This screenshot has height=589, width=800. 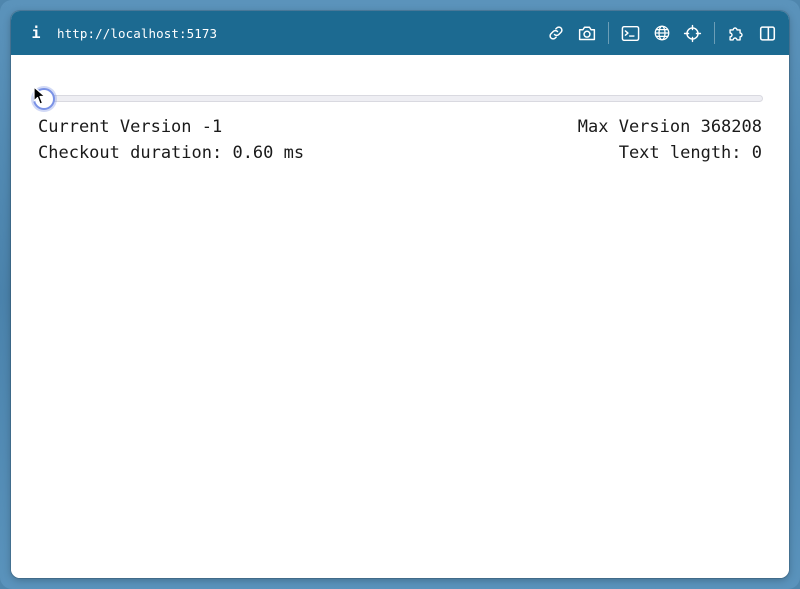 I want to click on crosshair-icon, so click(x=692, y=33).